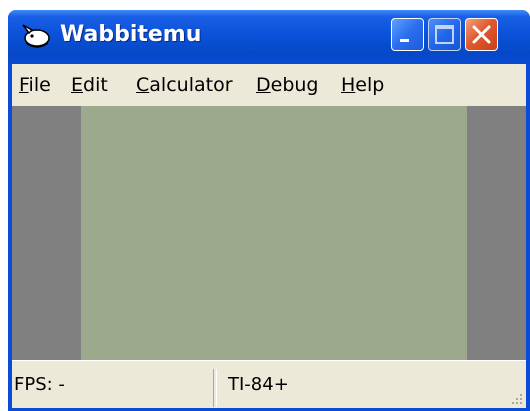 This screenshot has height=411, width=530. I want to click on menu-debug: Debug, so click(287, 85).